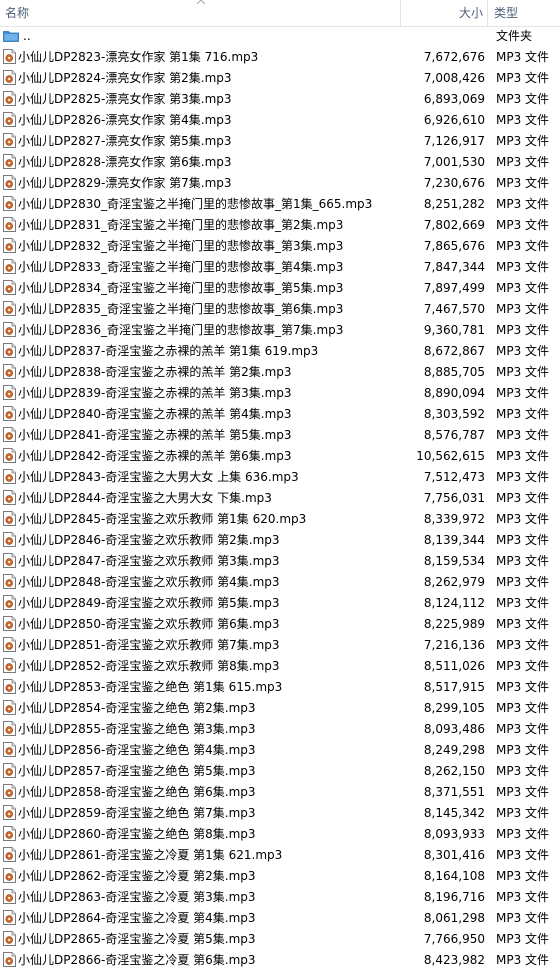 This screenshot has width=560, height=974. I want to click on file-size: 7,512,473, so click(454, 477).